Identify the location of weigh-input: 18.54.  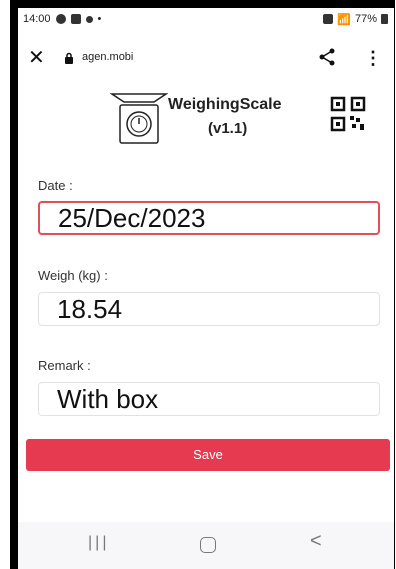
(209, 309).